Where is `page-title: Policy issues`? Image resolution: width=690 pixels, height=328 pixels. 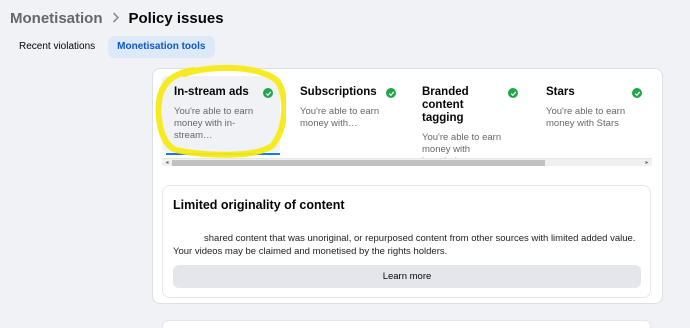
page-title: Policy issues is located at coordinates (176, 18).